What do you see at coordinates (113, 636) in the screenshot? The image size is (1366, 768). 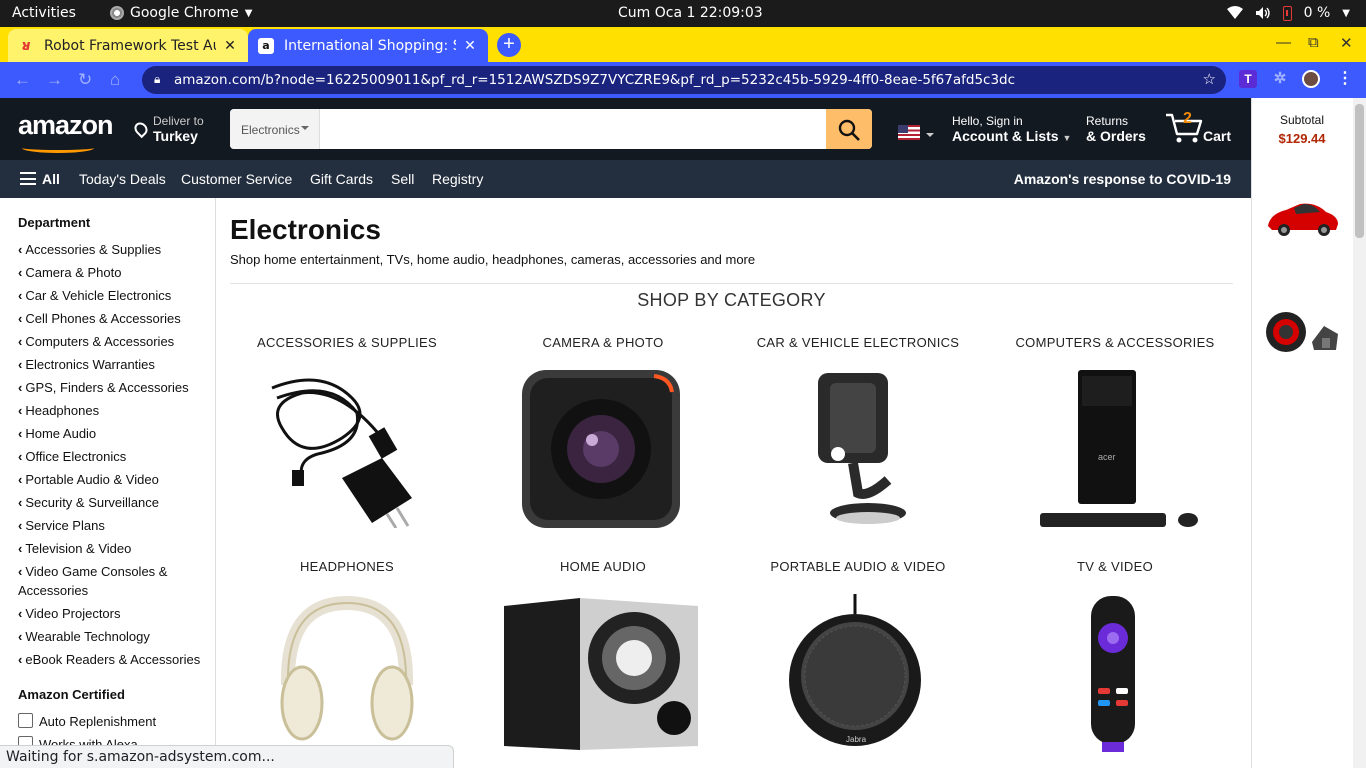 I see `dept-link: Wearable Technology` at bounding box center [113, 636].